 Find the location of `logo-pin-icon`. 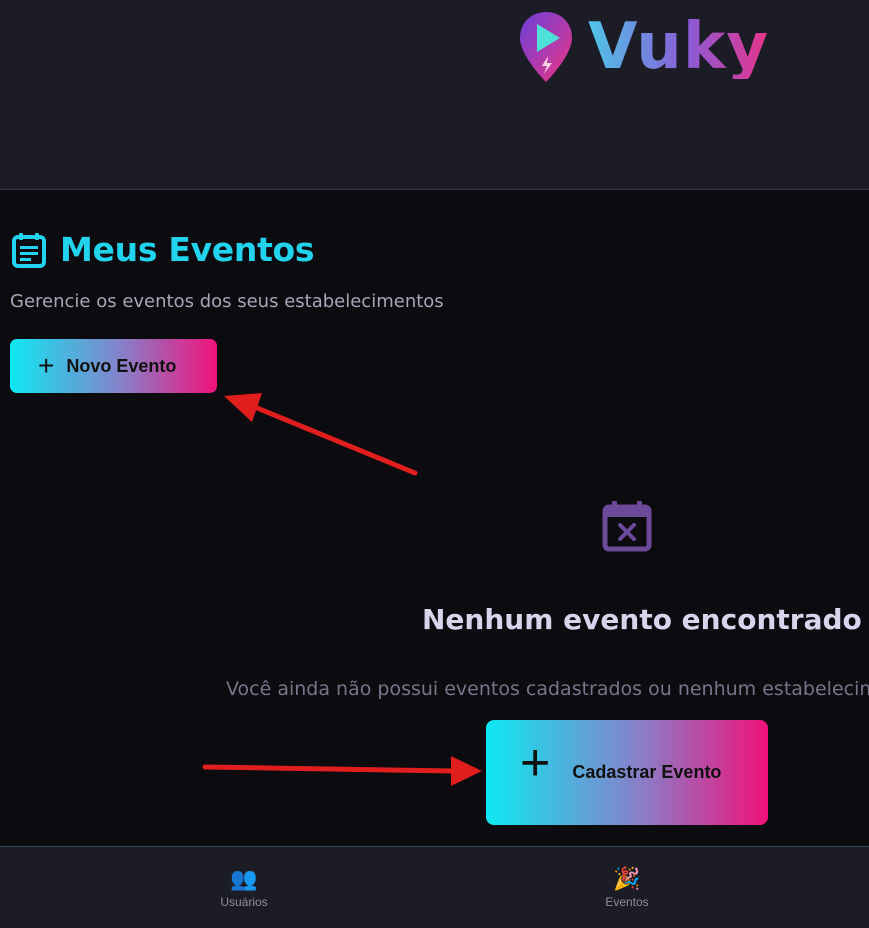

logo-pin-icon is located at coordinates (546, 47).